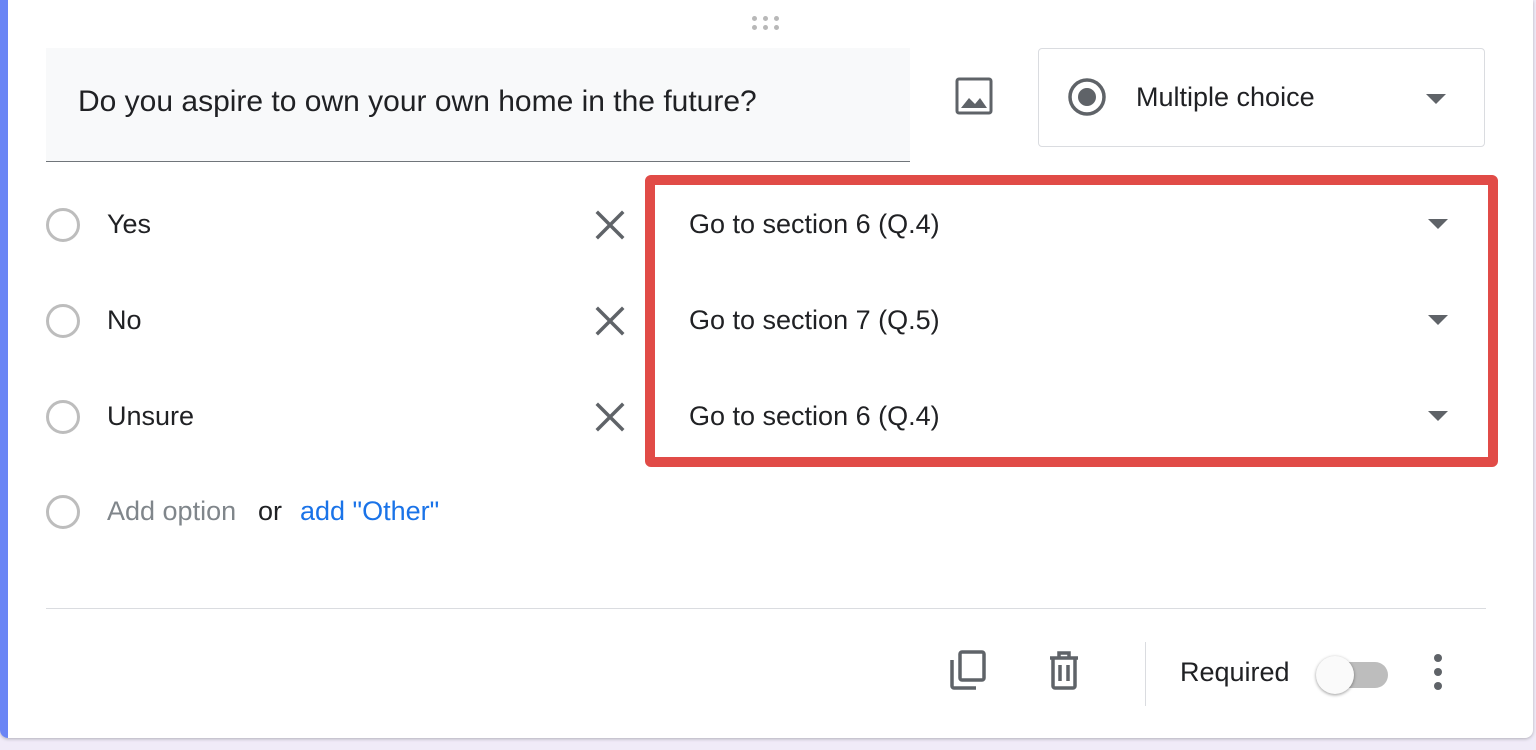 The image size is (1536, 750). Describe the element at coordinates (1436, 99) in the screenshot. I see `chevron-down-icon` at that location.